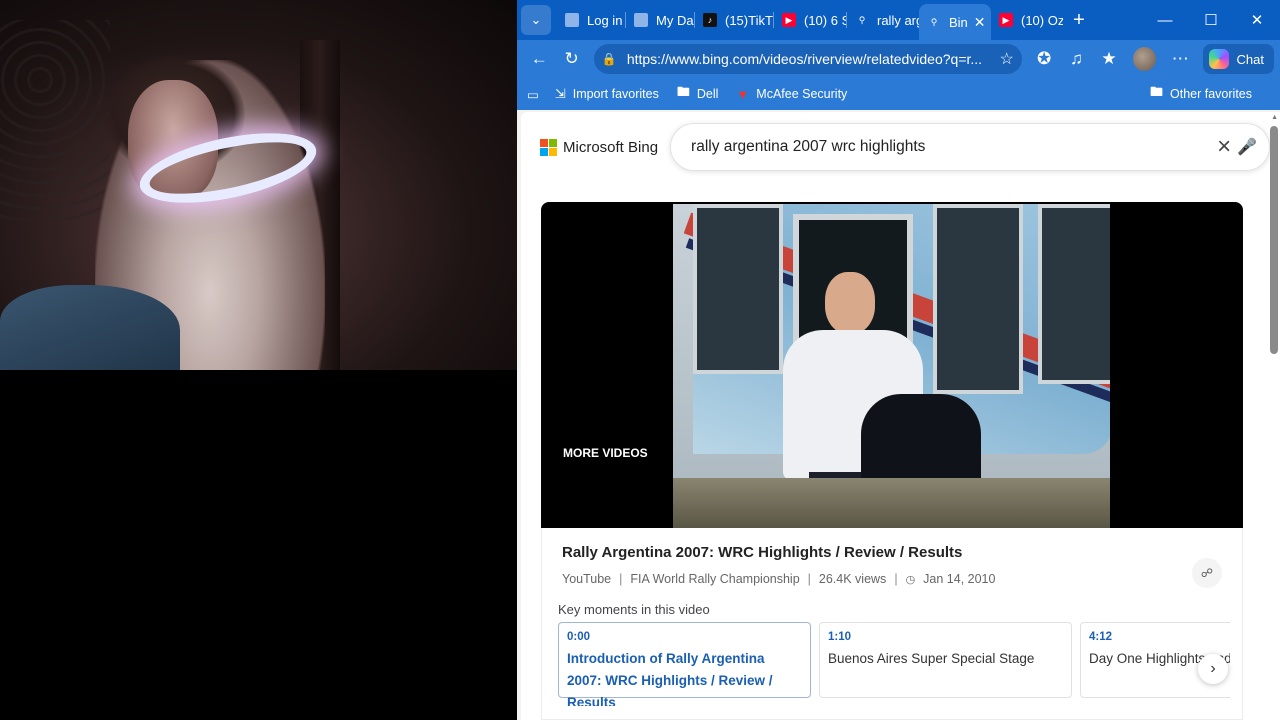  I want to click on window-controls: — ☐ ✕, so click(1211, 20).